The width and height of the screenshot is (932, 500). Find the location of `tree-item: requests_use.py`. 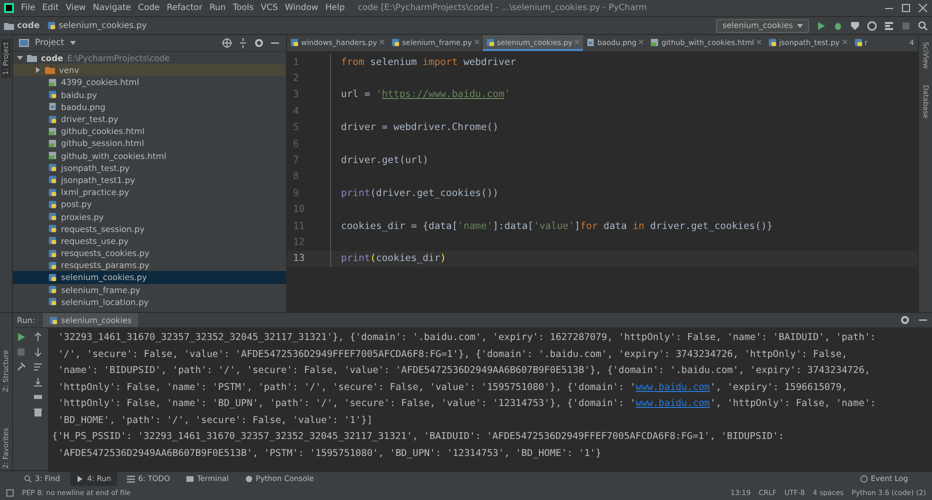

tree-item: requests_use.py is located at coordinates (149, 240).